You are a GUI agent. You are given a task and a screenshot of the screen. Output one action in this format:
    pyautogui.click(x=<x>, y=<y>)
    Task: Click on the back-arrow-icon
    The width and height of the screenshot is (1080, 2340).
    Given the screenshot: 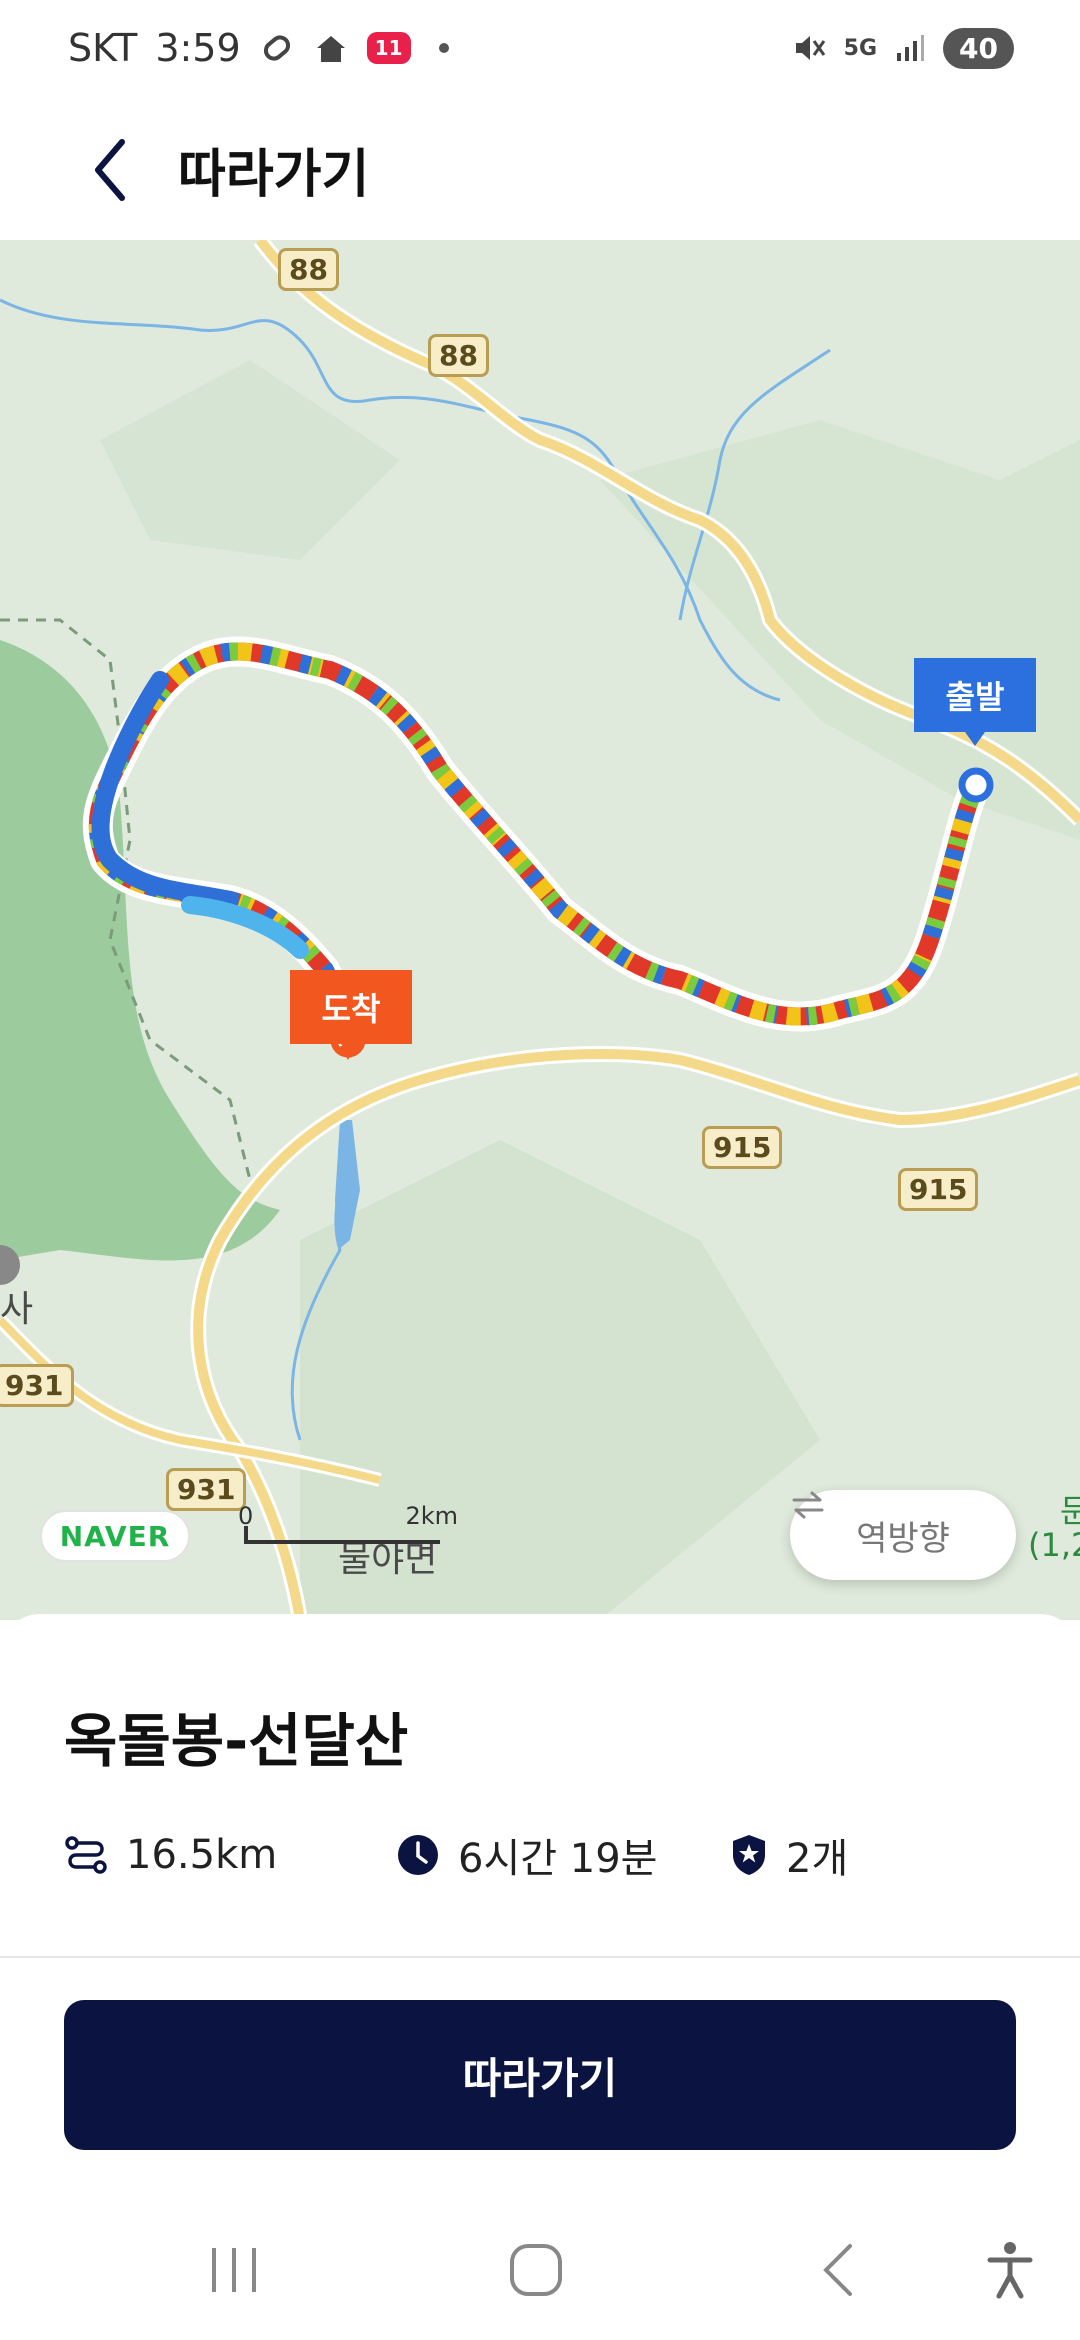 What is the action you would take?
    pyautogui.click(x=110, y=170)
    